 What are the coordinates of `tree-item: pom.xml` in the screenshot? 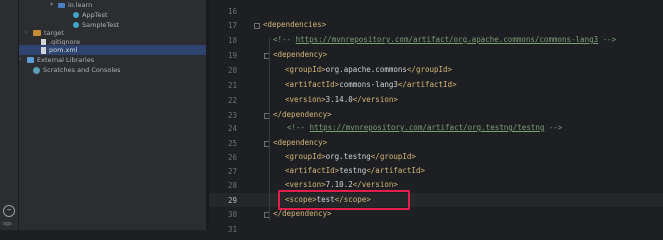 It's located at (119, 50).